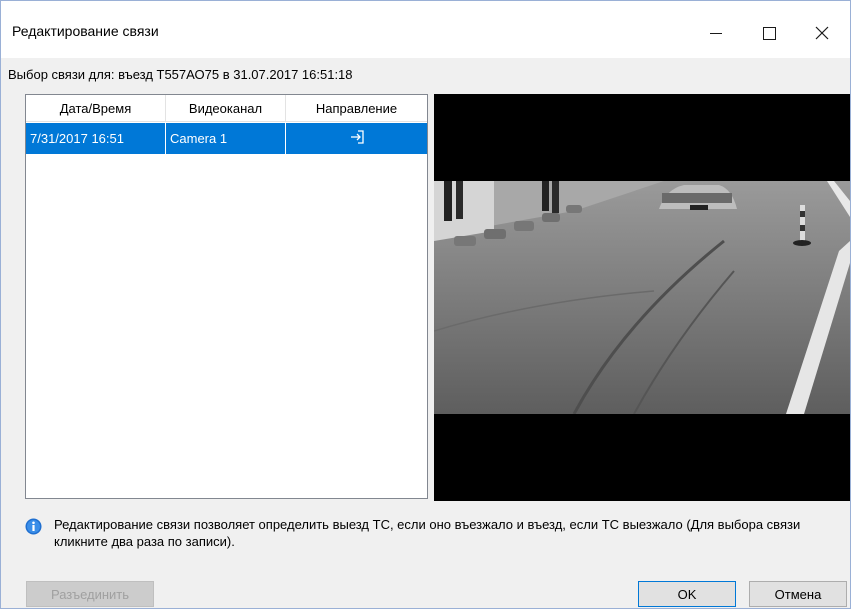 This screenshot has height=609, width=851. Describe the element at coordinates (356, 108) in the screenshot. I see `header-direction: Направление` at that location.